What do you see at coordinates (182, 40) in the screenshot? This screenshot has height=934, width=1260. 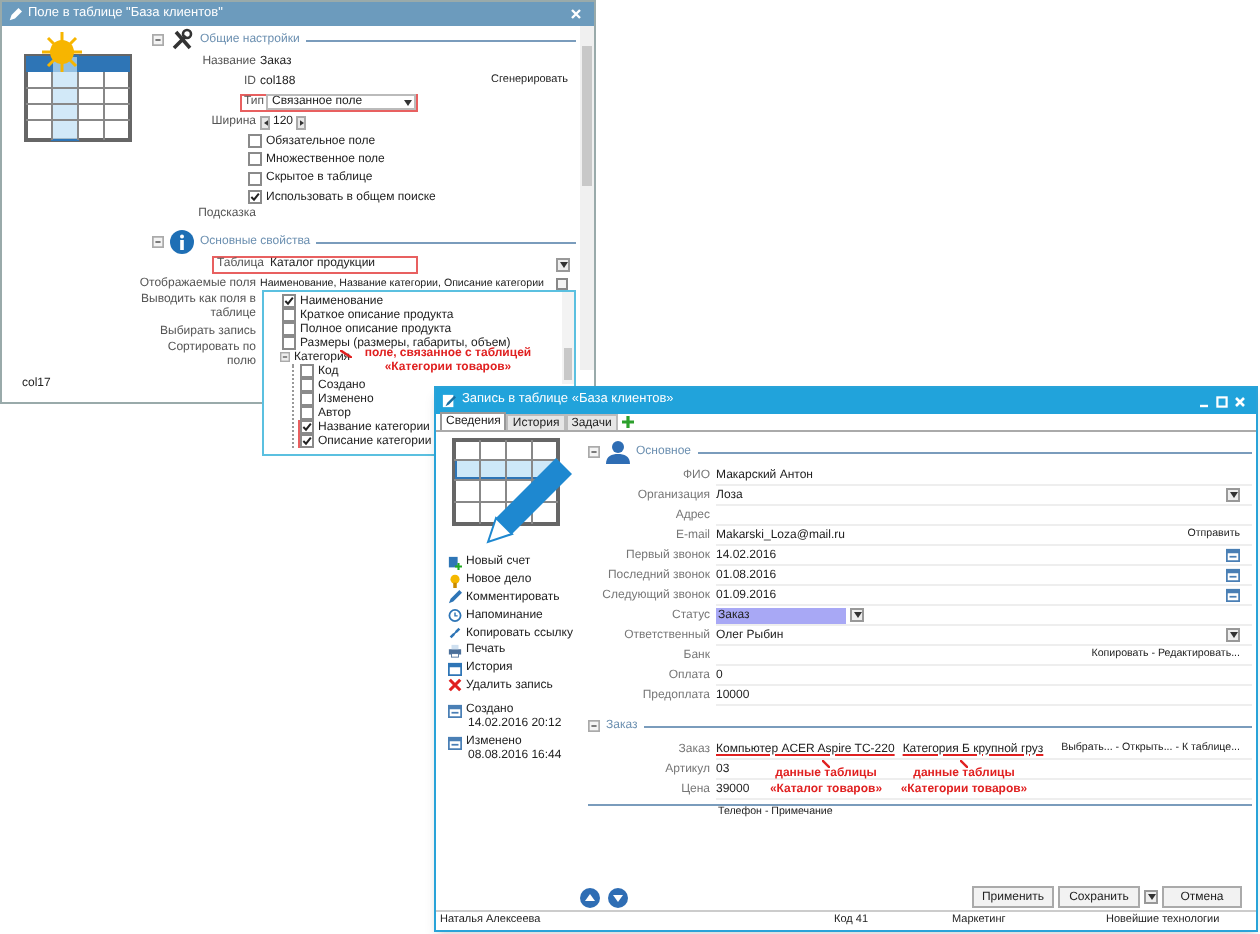 I see `tools-icon` at bounding box center [182, 40].